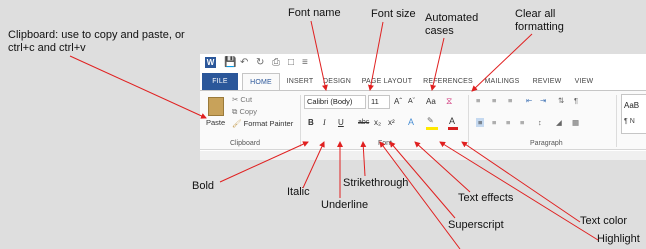 Image resolution: width=646 pixels, height=249 pixels. What do you see at coordinates (535, 14) in the screenshot?
I see `clear-formatting-line1: Clear all` at bounding box center [535, 14].